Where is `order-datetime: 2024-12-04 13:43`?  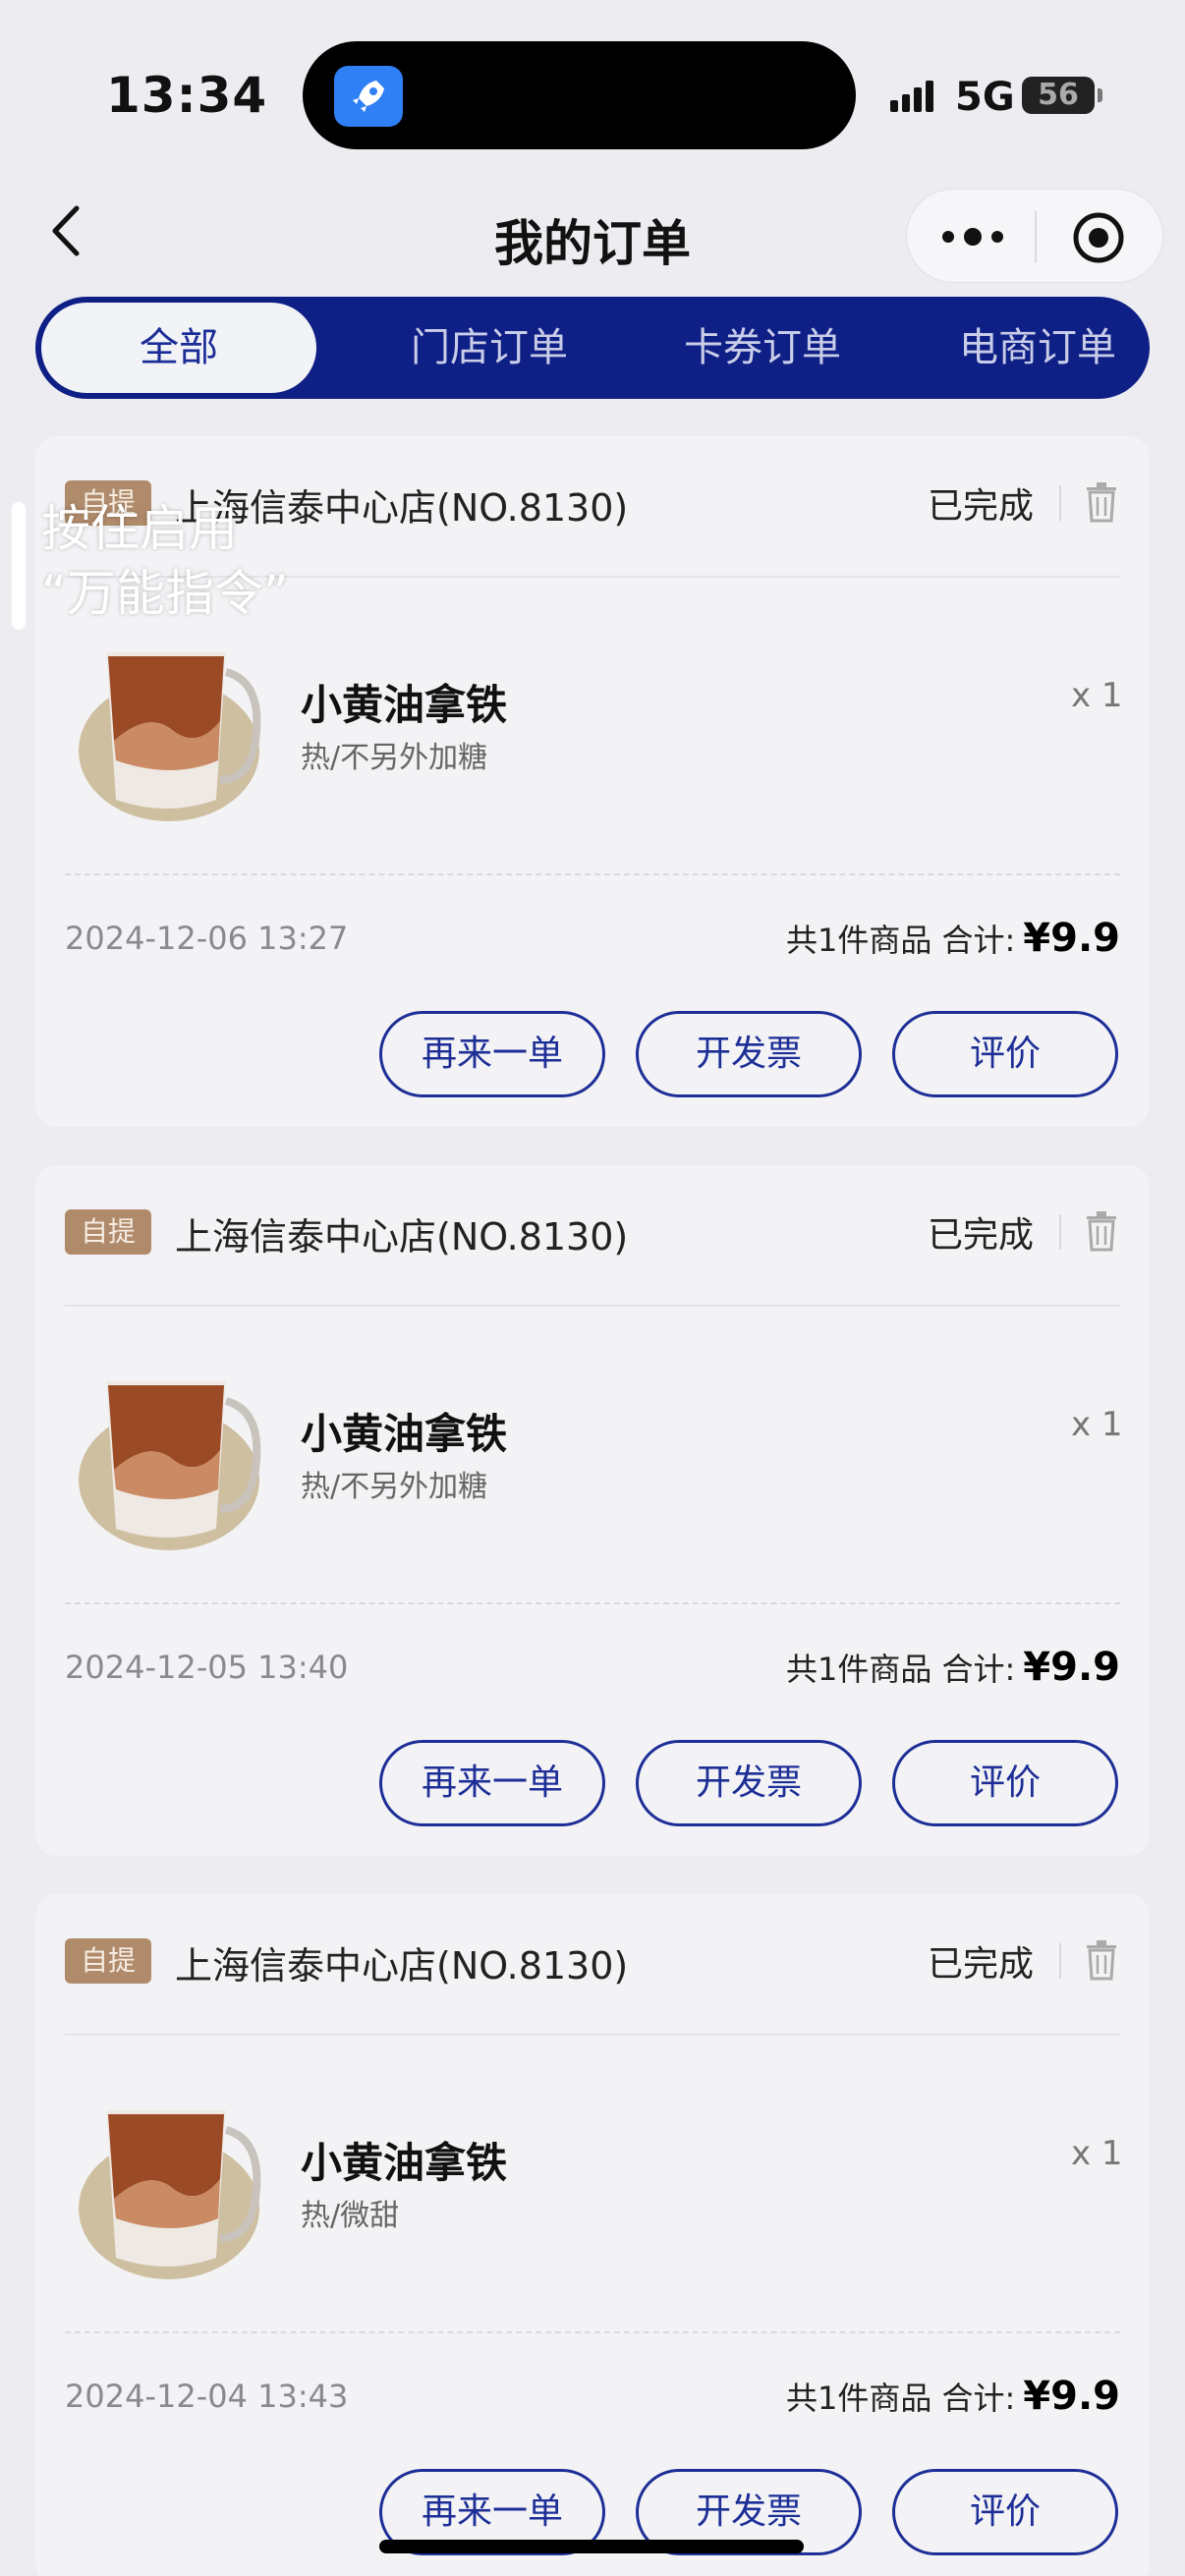 order-datetime: 2024-12-04 13:43 is located at coordinates (207, 2396).